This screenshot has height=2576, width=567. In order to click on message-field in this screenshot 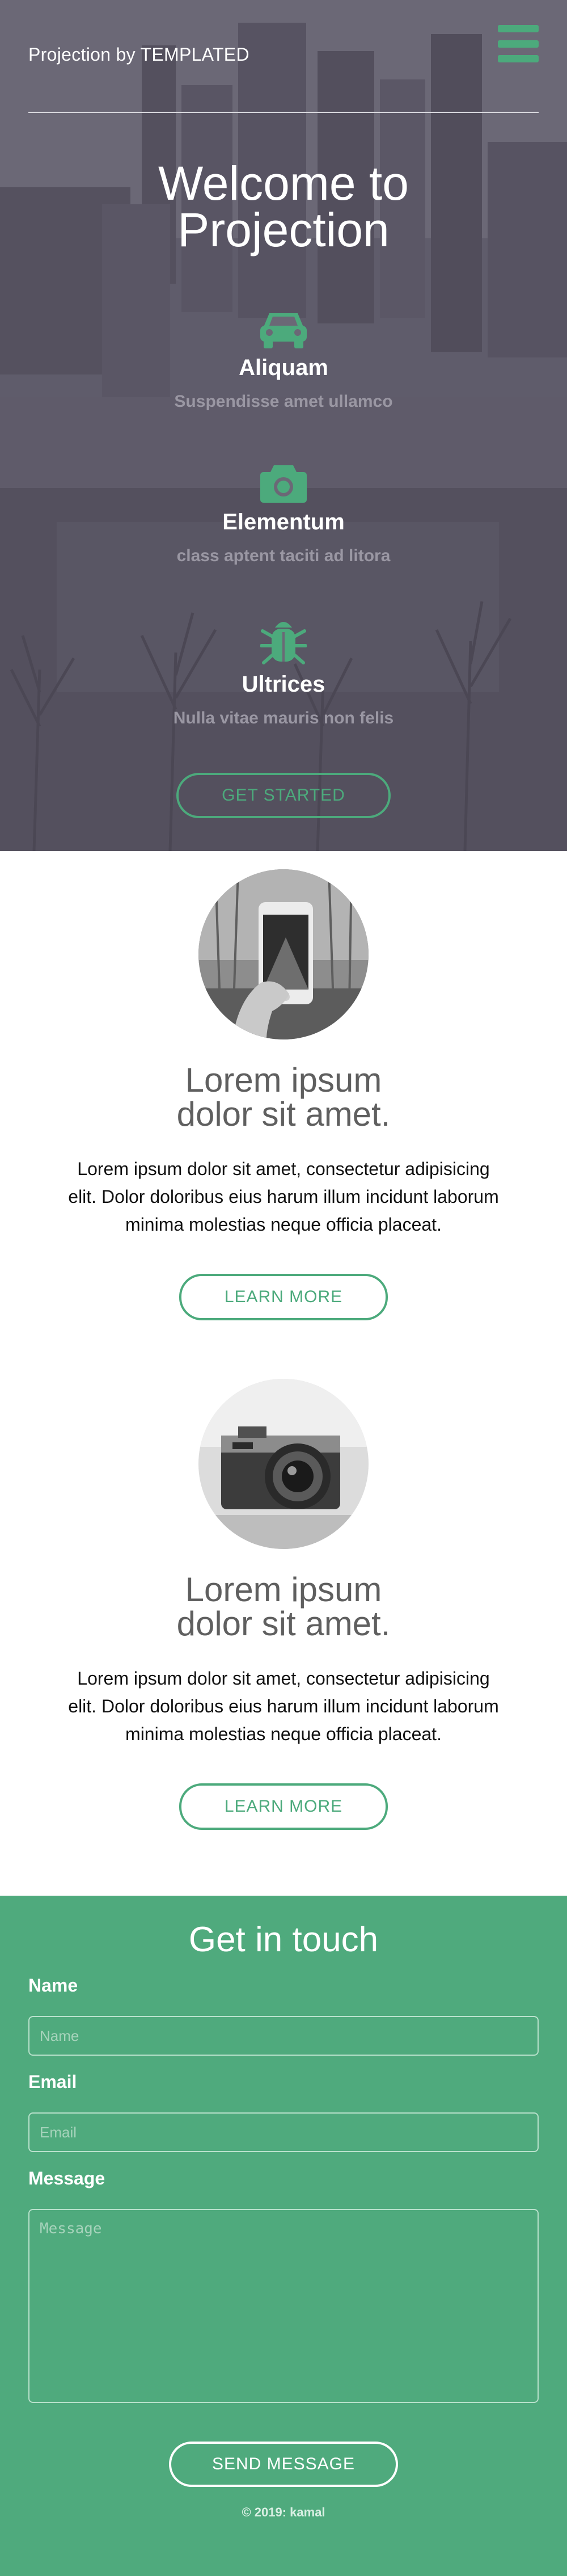, I will do `click(283, 2306)`.